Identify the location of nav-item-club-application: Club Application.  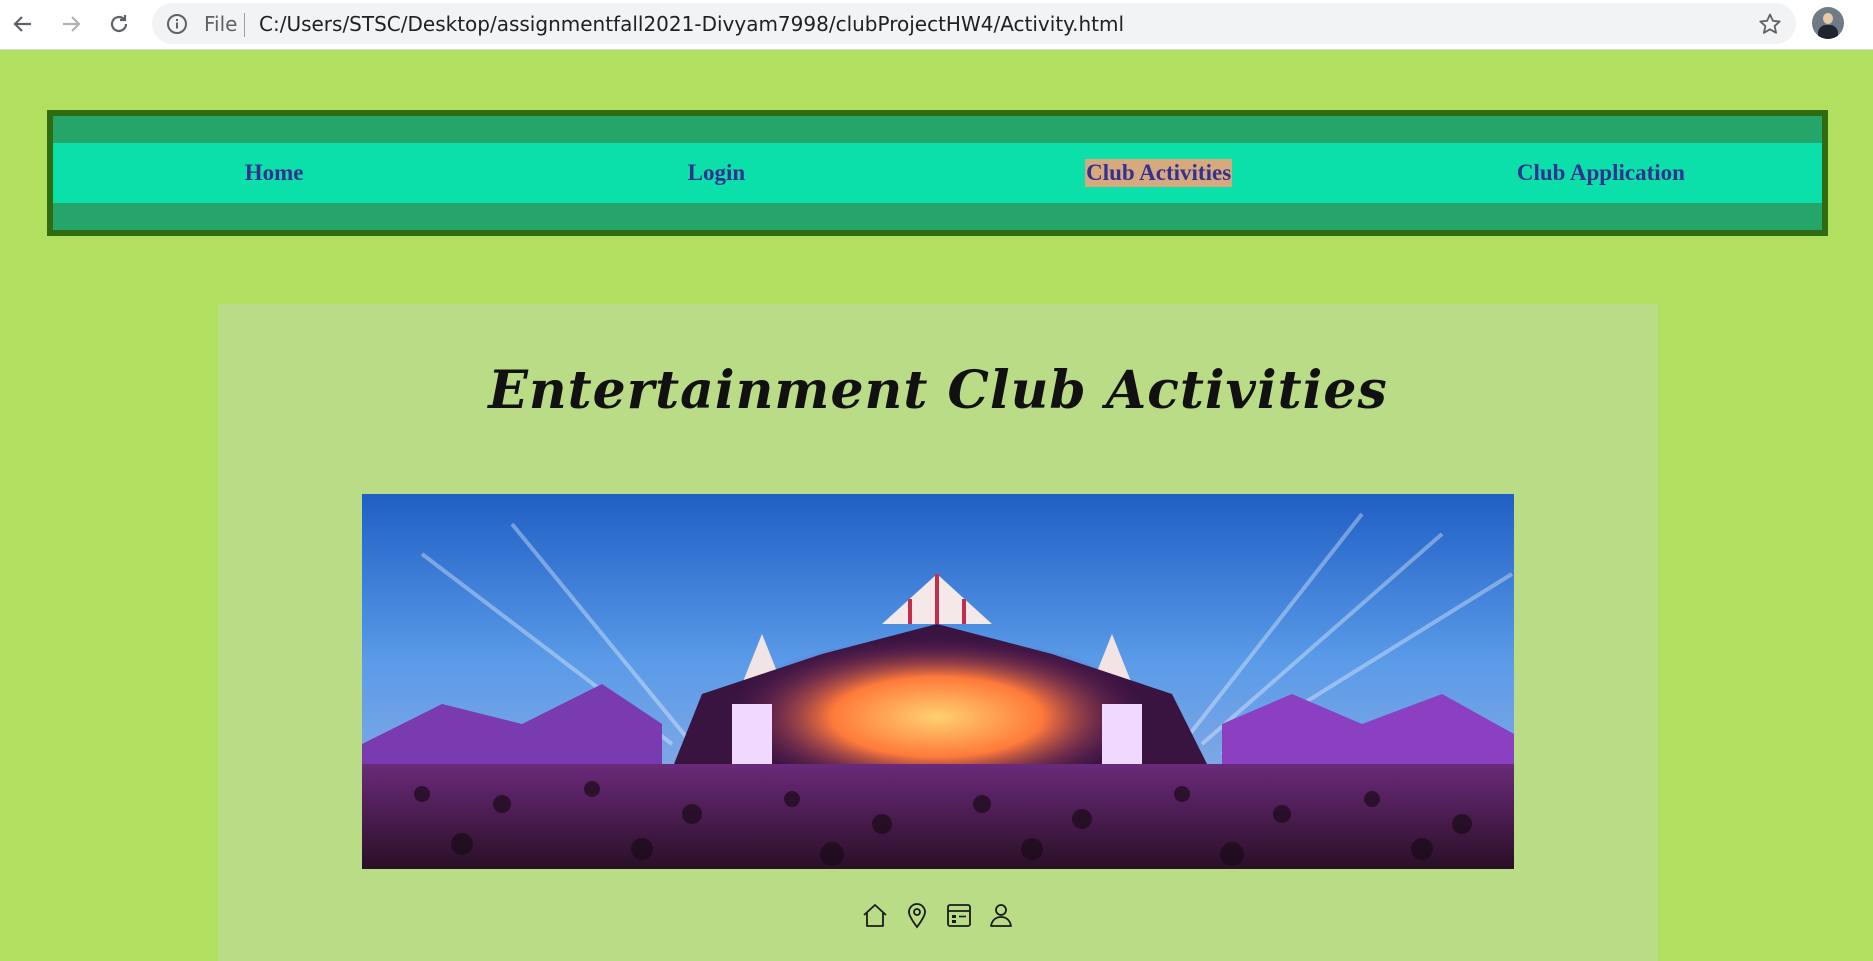
(1601, 173).